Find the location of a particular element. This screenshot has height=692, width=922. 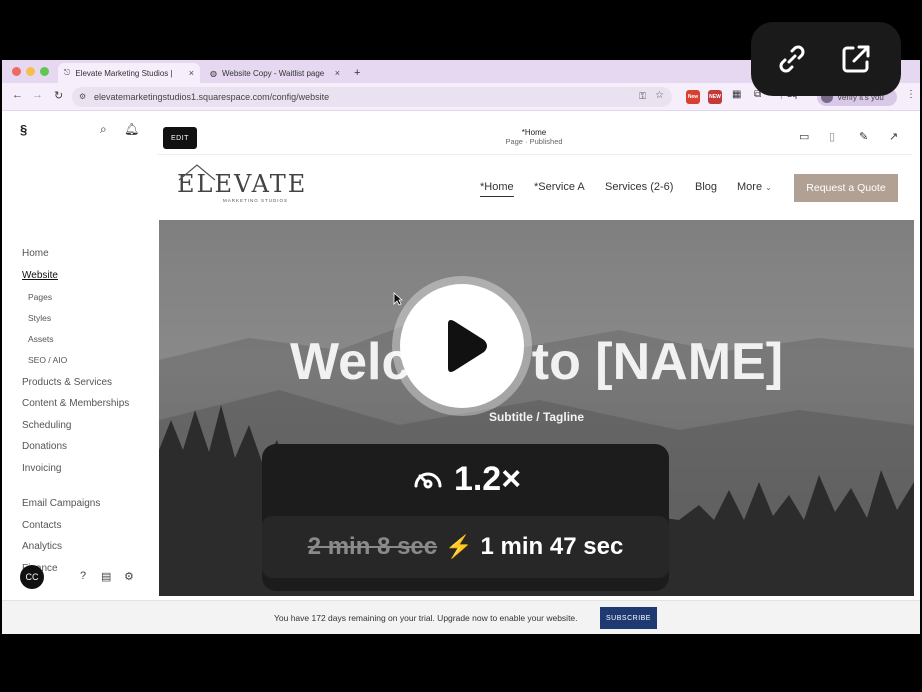

hero-title: Welcome to [NAME] is located at coordinates (536, 362).